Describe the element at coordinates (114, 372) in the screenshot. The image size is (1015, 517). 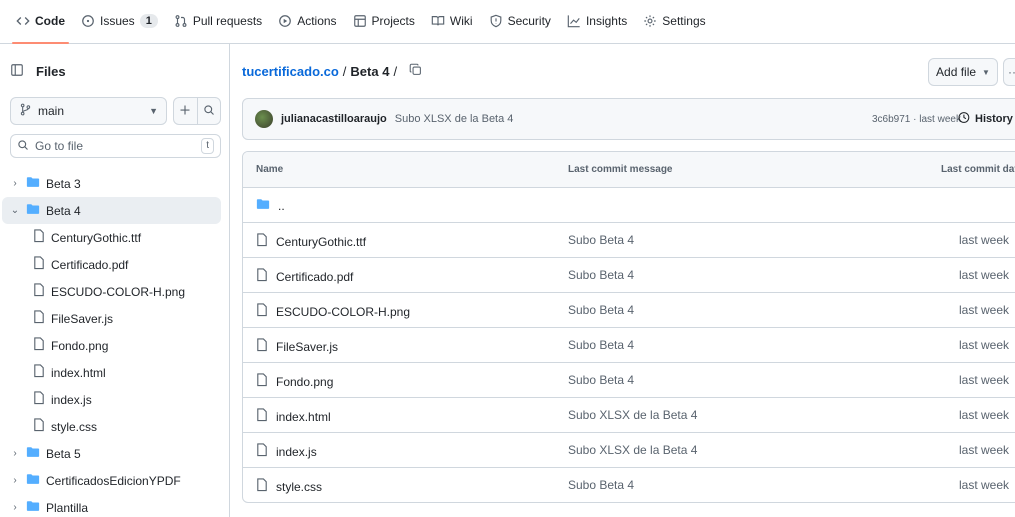
I see `tree-file: index.html` at that location.